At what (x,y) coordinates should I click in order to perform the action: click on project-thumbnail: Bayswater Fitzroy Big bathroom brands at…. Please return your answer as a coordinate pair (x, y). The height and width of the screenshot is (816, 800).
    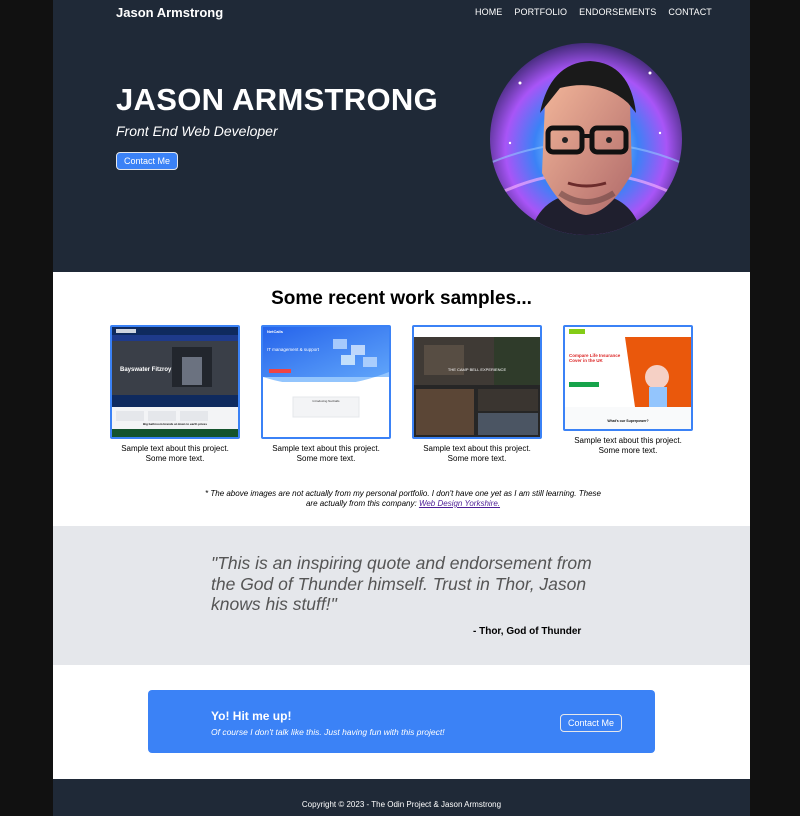
    Looking at the image, I should click on (175, 382).